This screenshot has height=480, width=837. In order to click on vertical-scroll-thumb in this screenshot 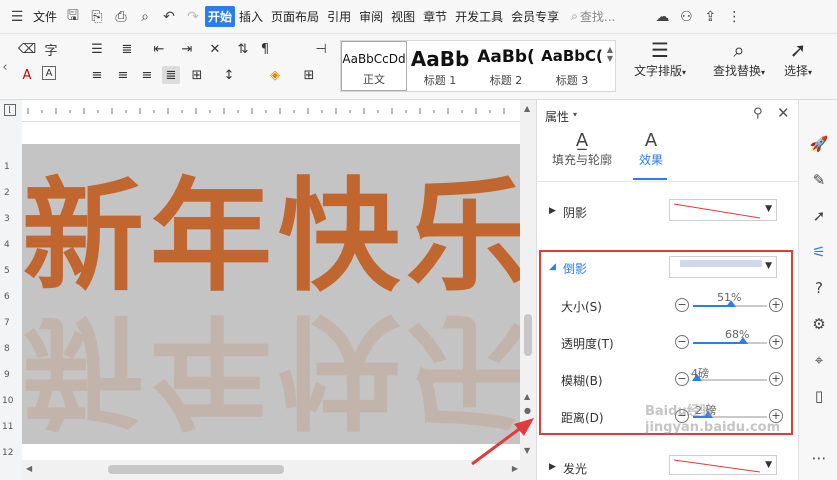, I will do `click(528, 335)`.